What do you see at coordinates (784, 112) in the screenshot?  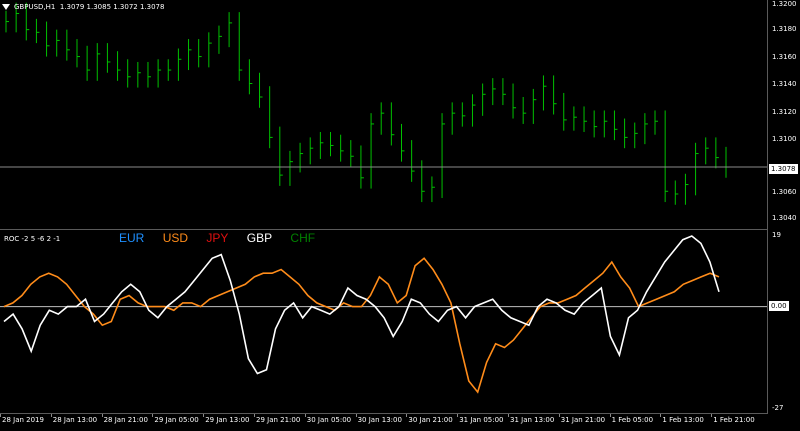 I see `price-label: 1.3120` at bounding box center [784, 112].